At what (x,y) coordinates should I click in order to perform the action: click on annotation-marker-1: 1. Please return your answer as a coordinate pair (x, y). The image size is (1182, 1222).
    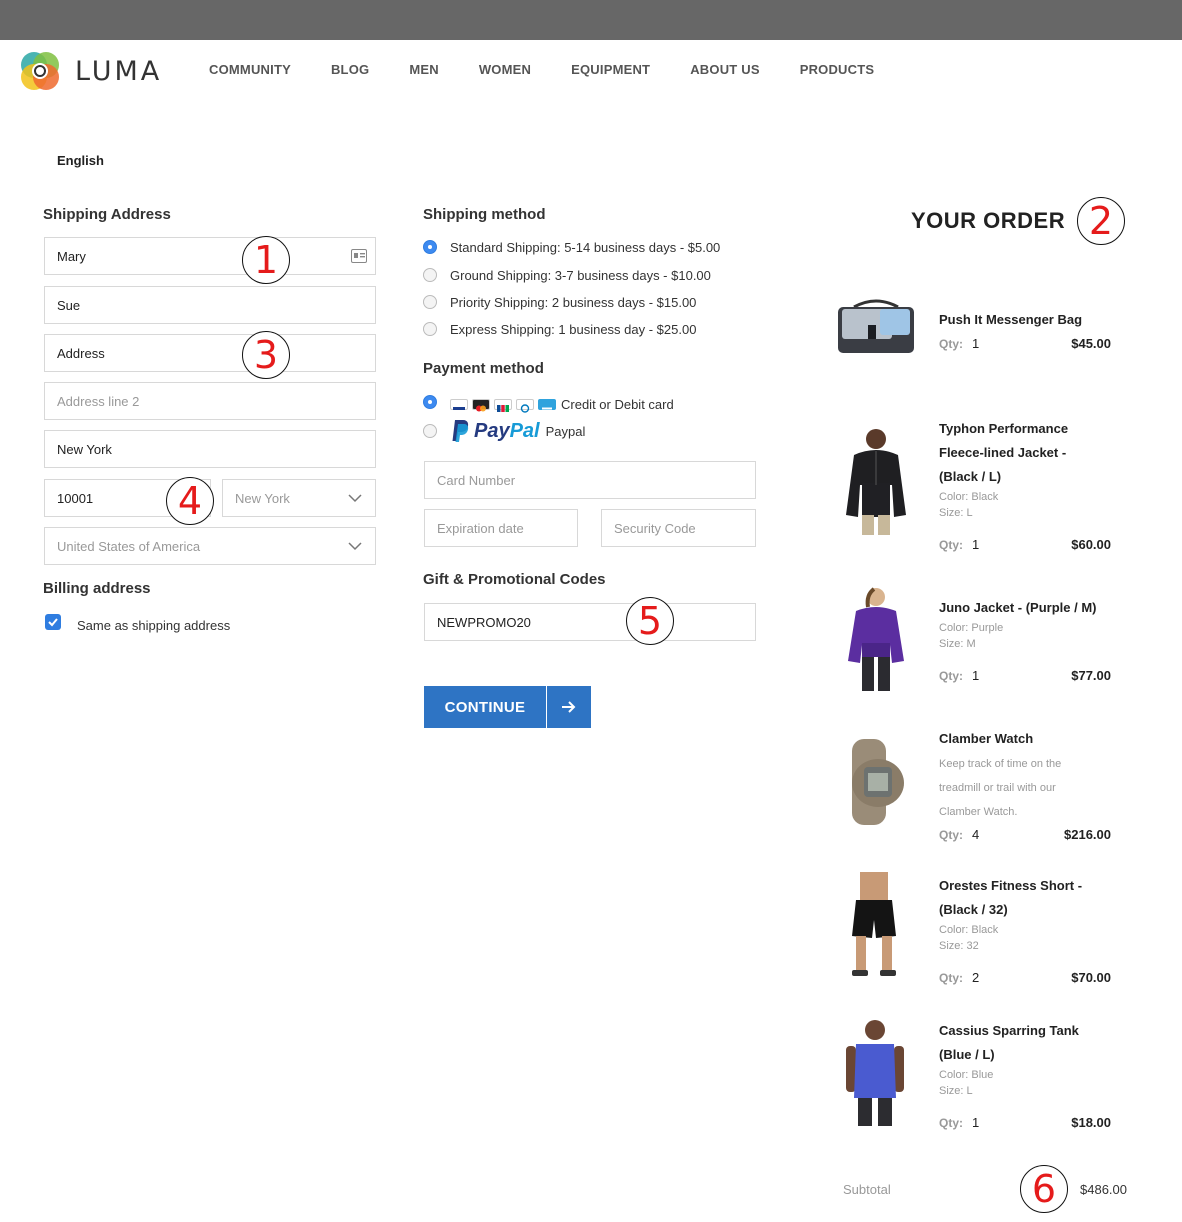
    Looking at the image, I should click on (266, 260).